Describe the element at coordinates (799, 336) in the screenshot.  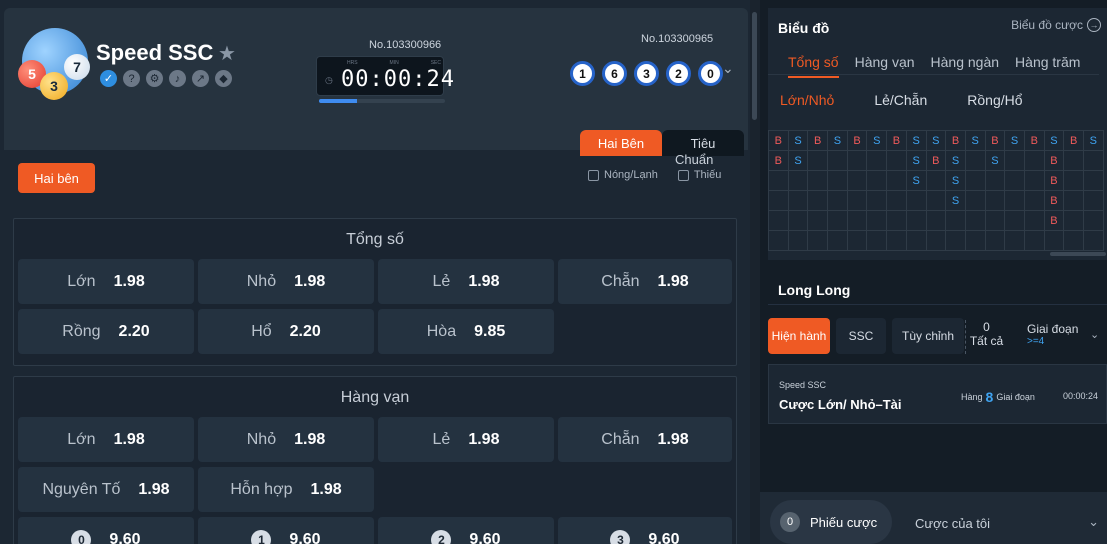
I see `tab-current: Hiện hành` at that location.